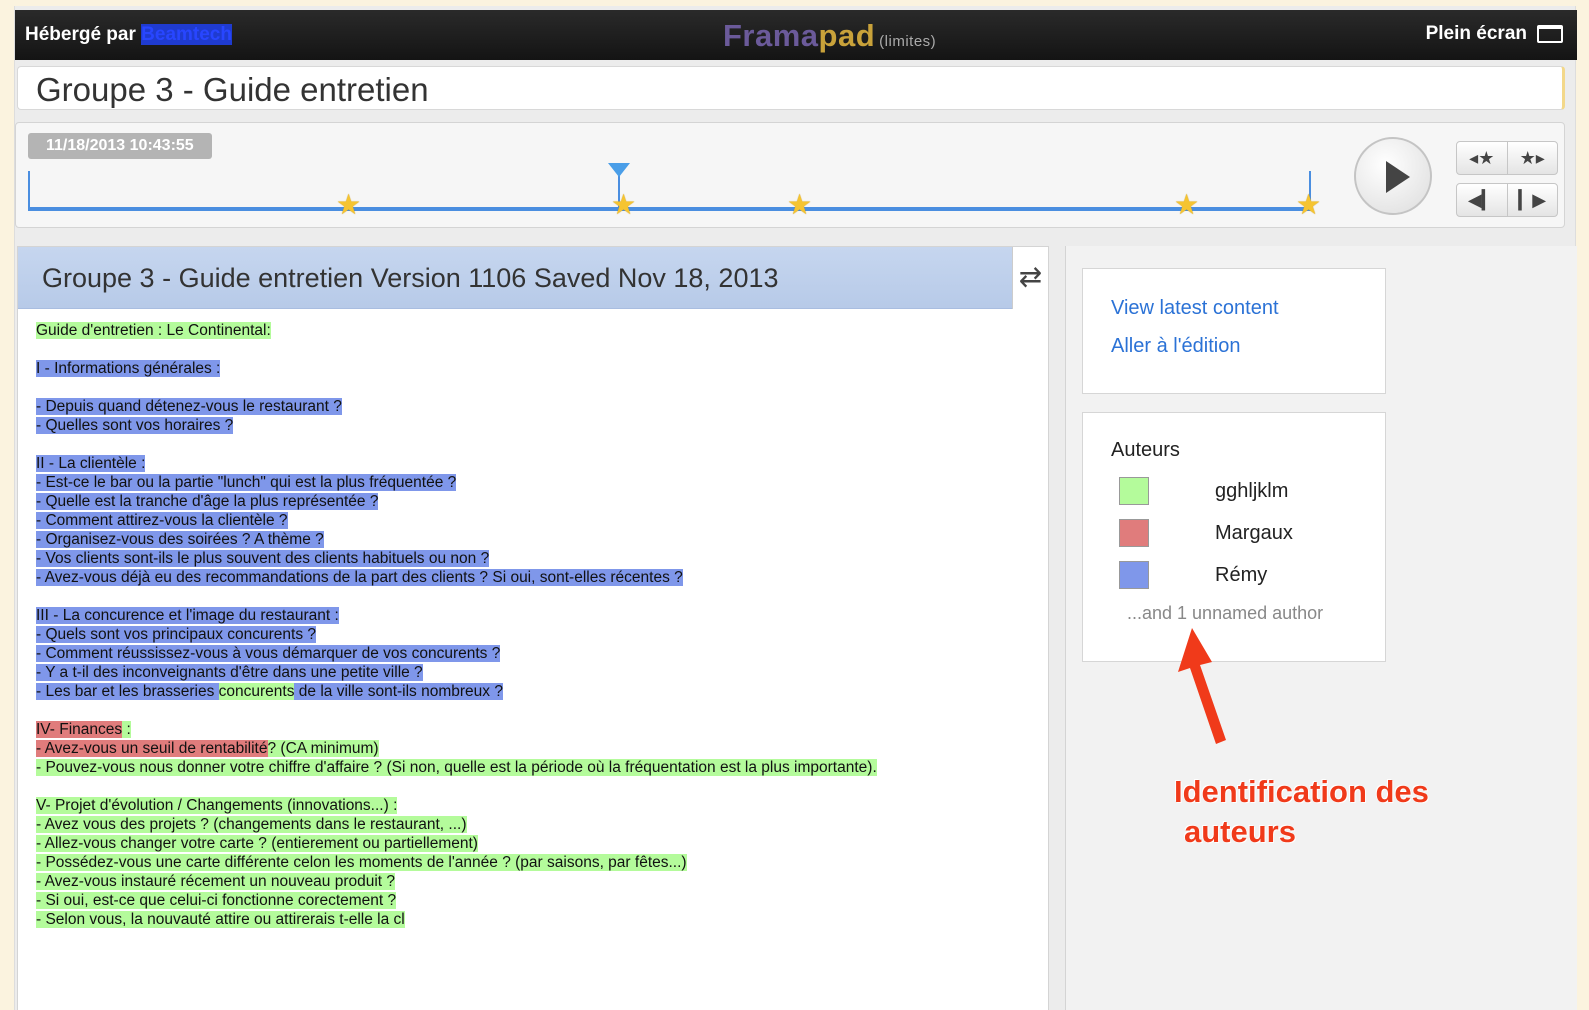 The height and width of the screenshot is (1010, 1589). Describe the element at coordinates (908, 41) in the screenshot. I see `brand-suffix: (limites)` at that location.